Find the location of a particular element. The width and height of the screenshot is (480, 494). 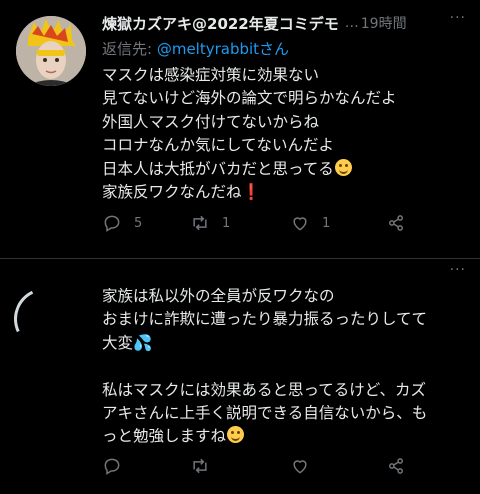

tweet-text-line: 見てないけど海外の論文で明らかなんだよ is located at coordinates (249, 98).